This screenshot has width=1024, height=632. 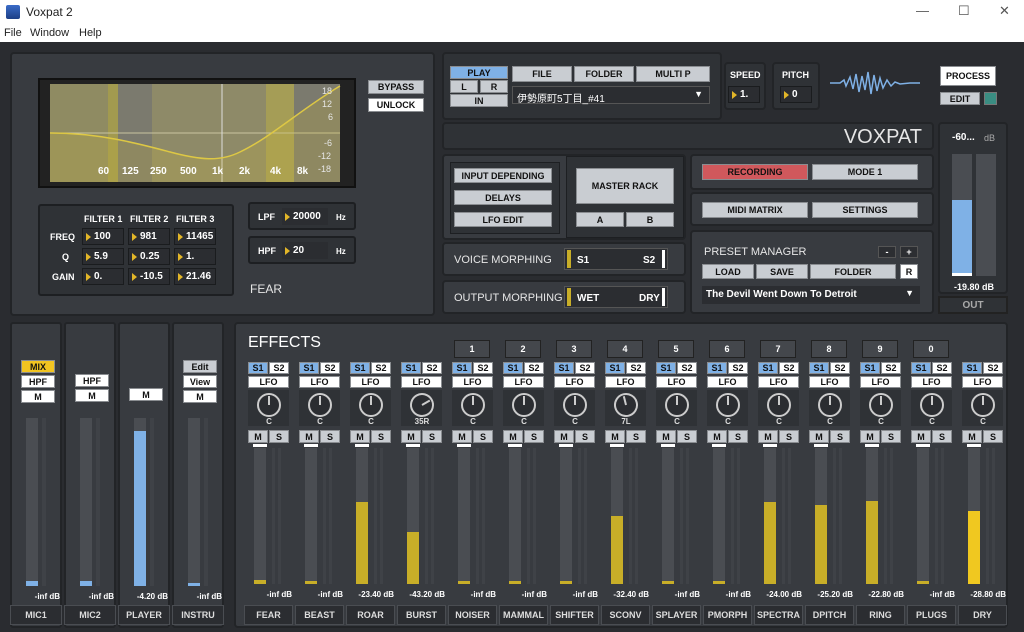 I want to click on bypass-button: BYPASS, so click(x=396, y=87).